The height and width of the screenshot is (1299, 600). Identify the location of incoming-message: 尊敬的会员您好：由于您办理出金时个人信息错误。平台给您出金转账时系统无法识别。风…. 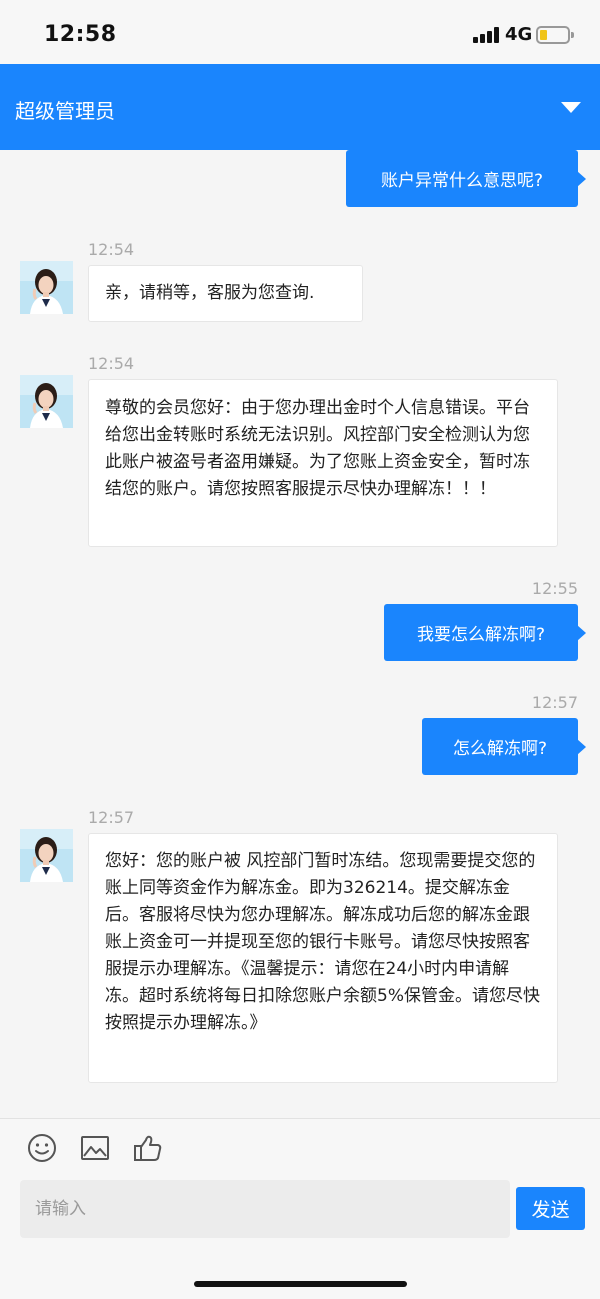
(323, 463).